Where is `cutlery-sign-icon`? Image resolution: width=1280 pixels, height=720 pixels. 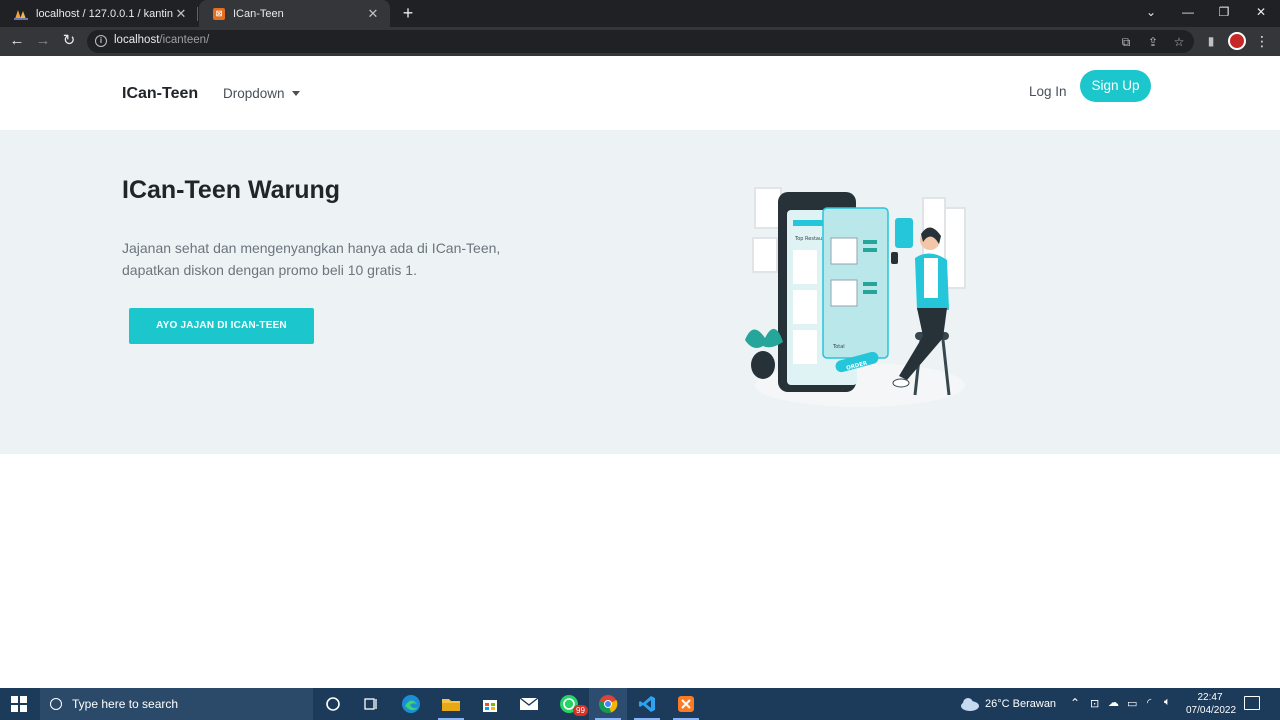 cutlery-sign-icon is located at coordinates (904, 233).